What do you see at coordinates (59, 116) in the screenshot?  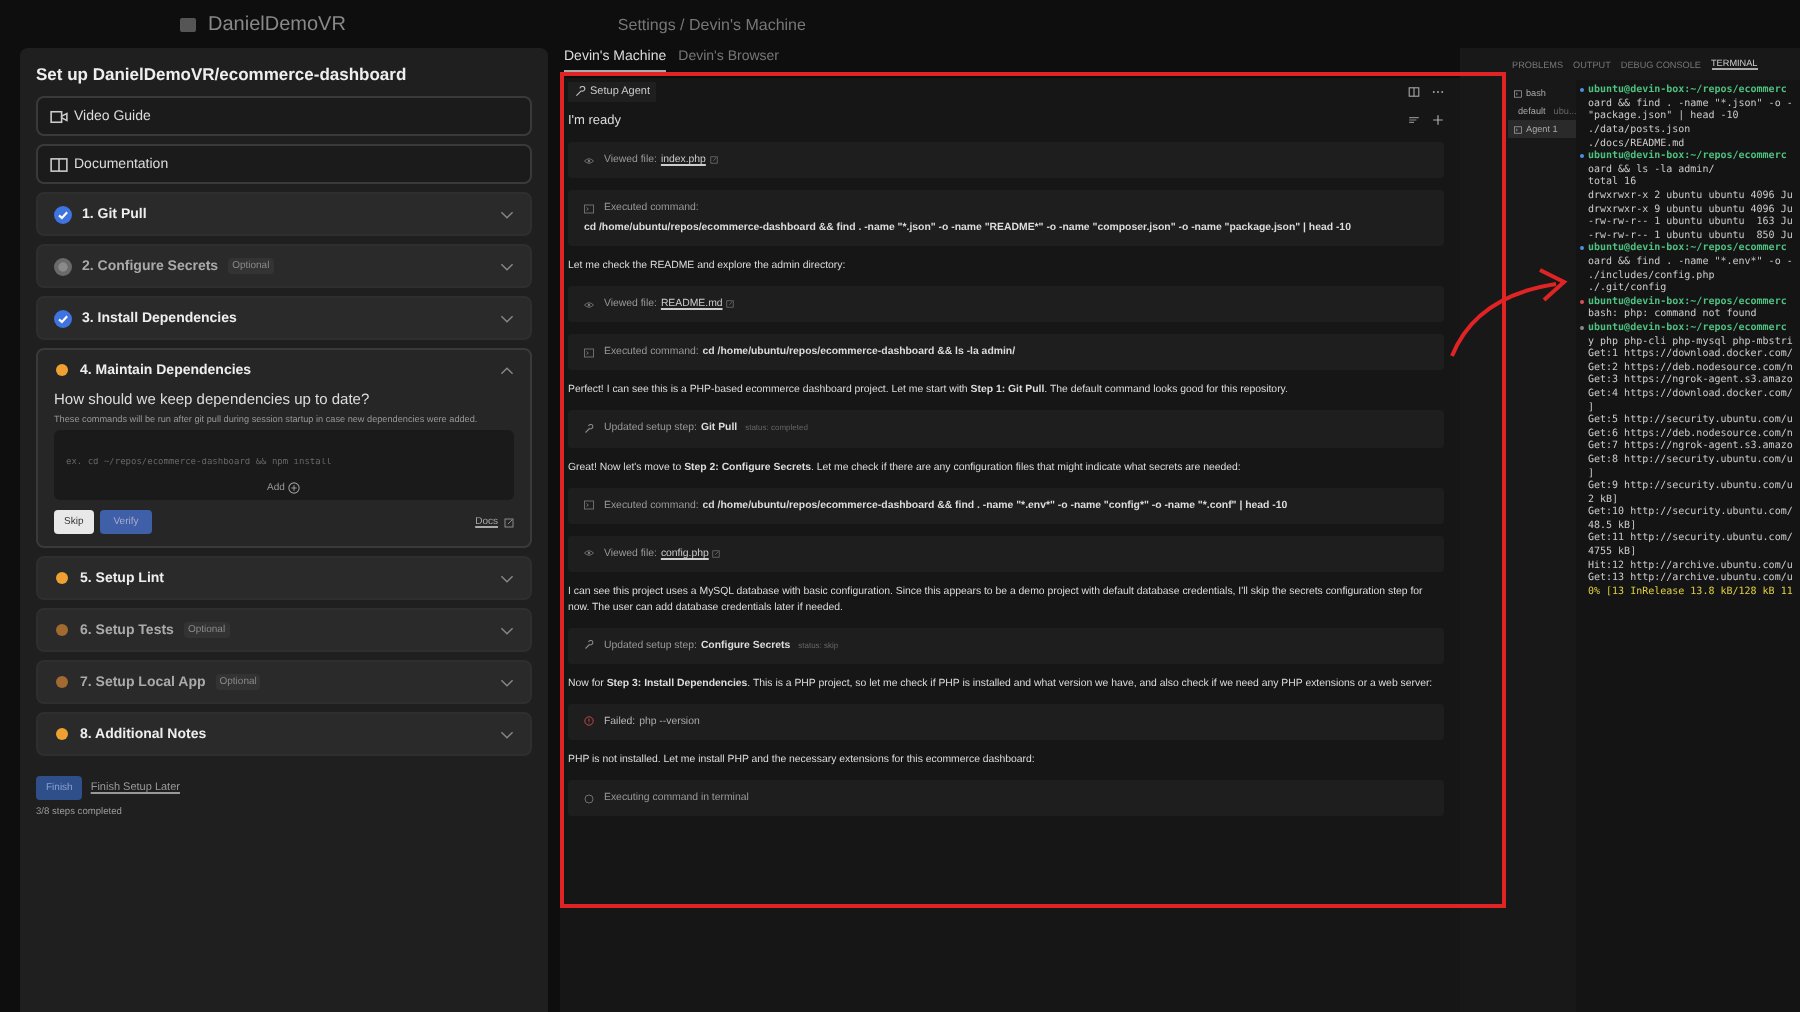 I see `camera-icon` at bounding box center [59, 116].